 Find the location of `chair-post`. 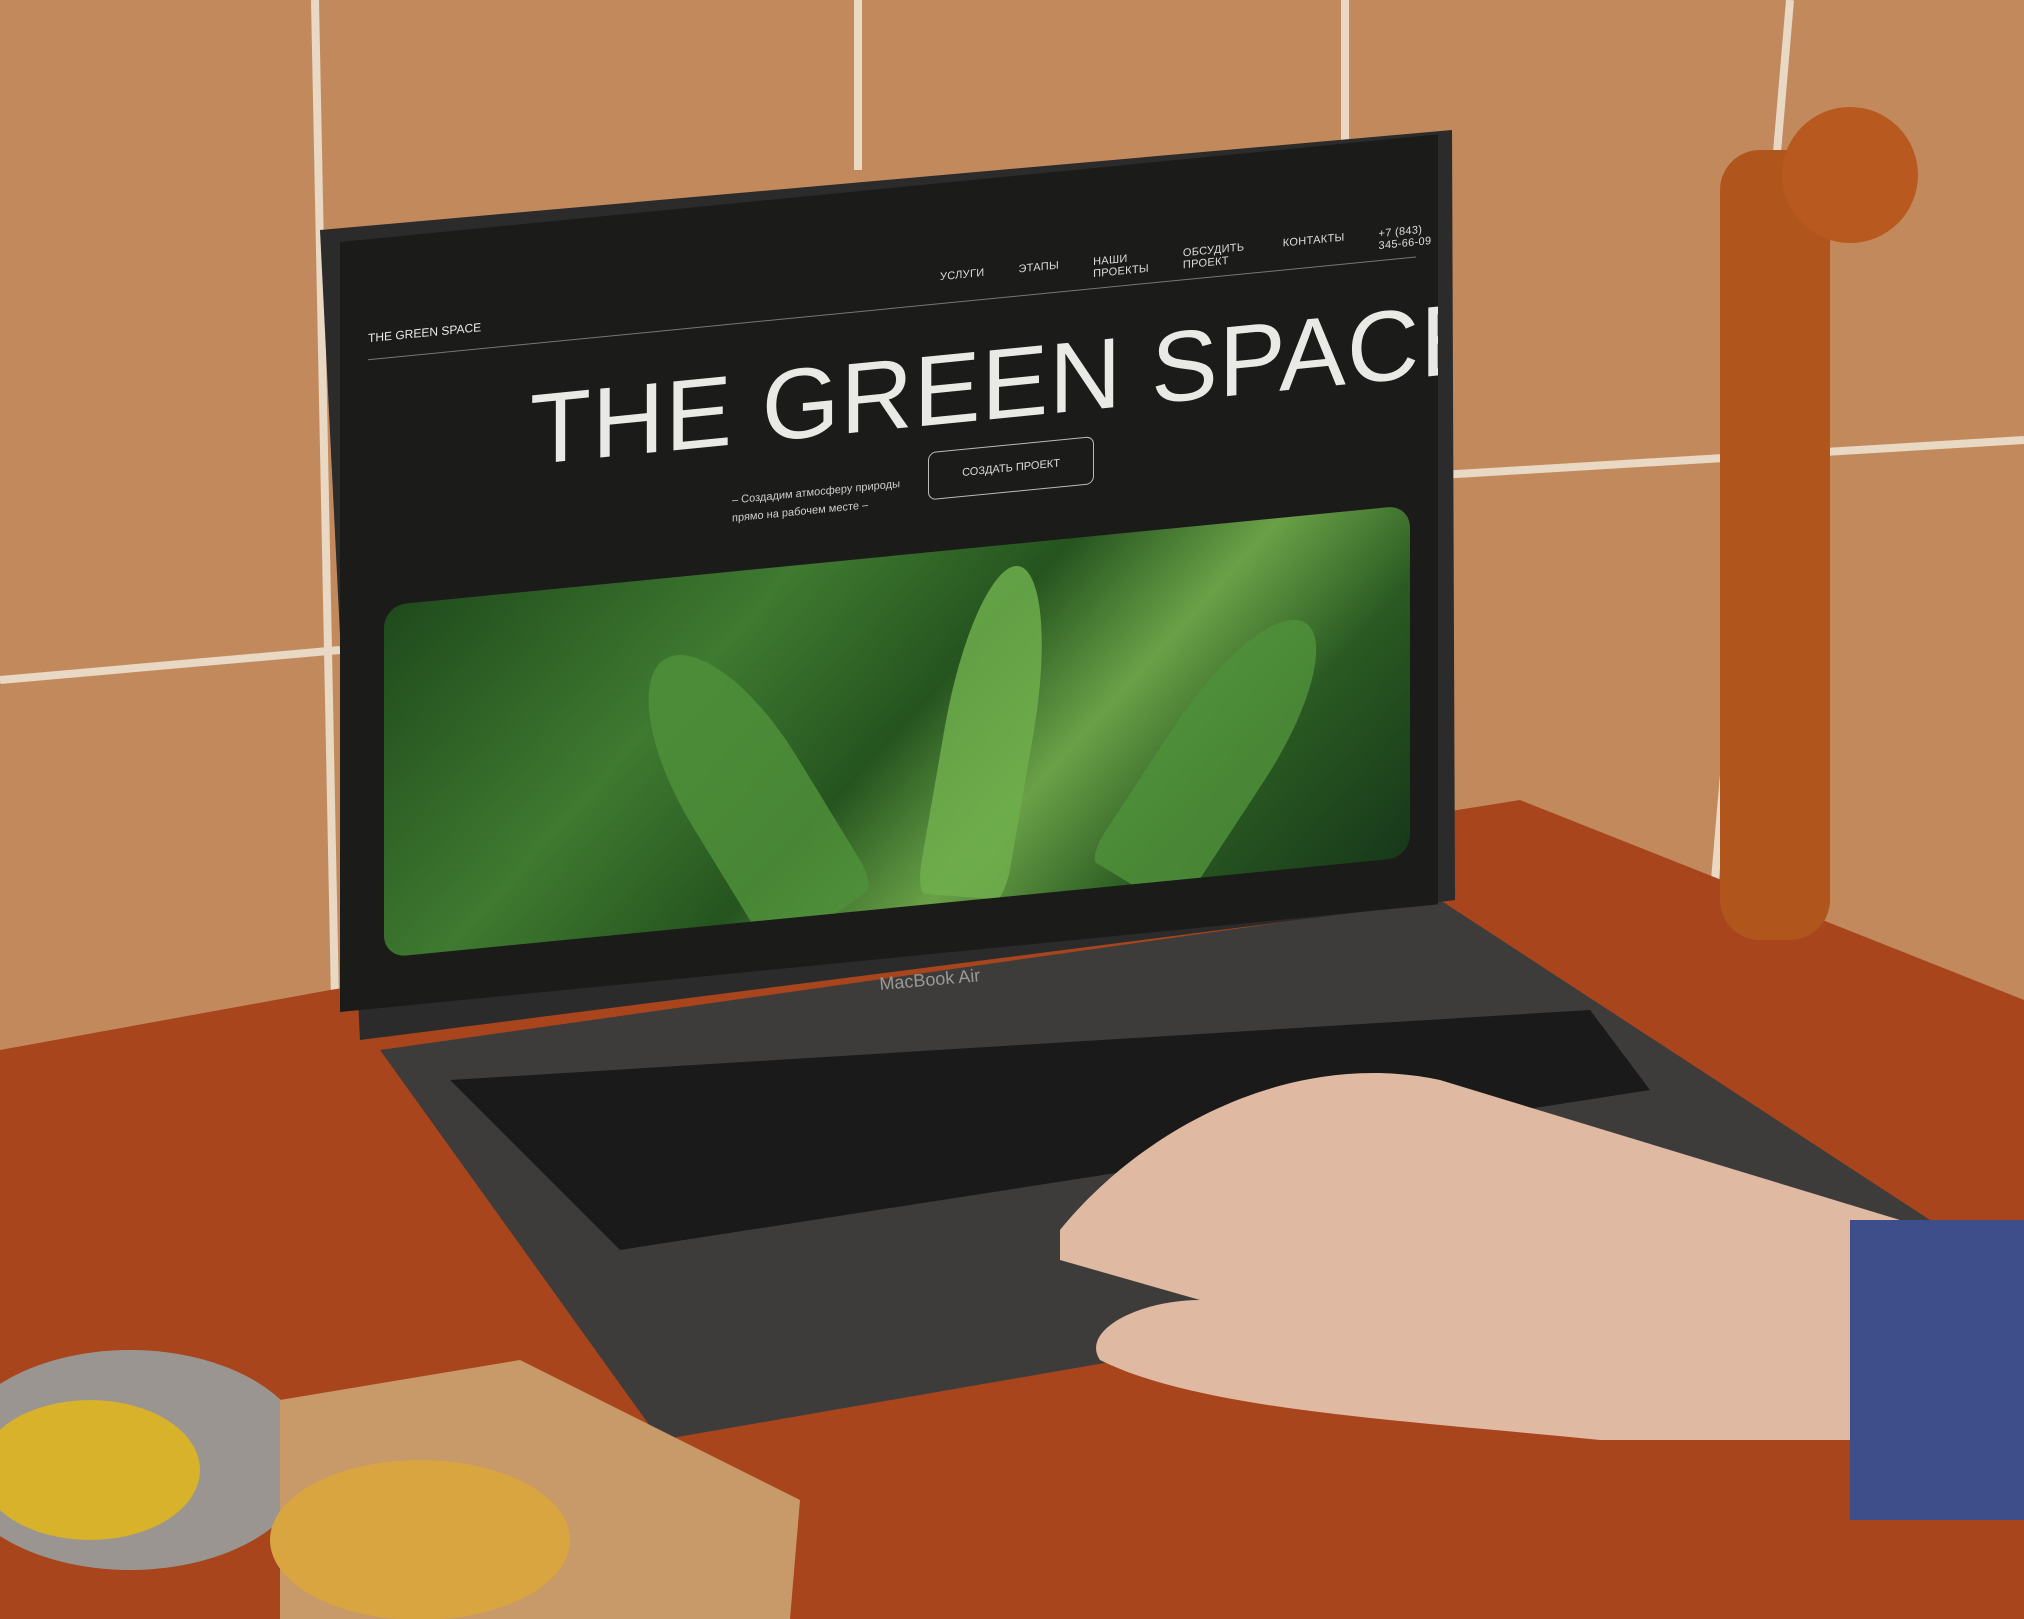

chair-post is located at coordinates (1775, 545).